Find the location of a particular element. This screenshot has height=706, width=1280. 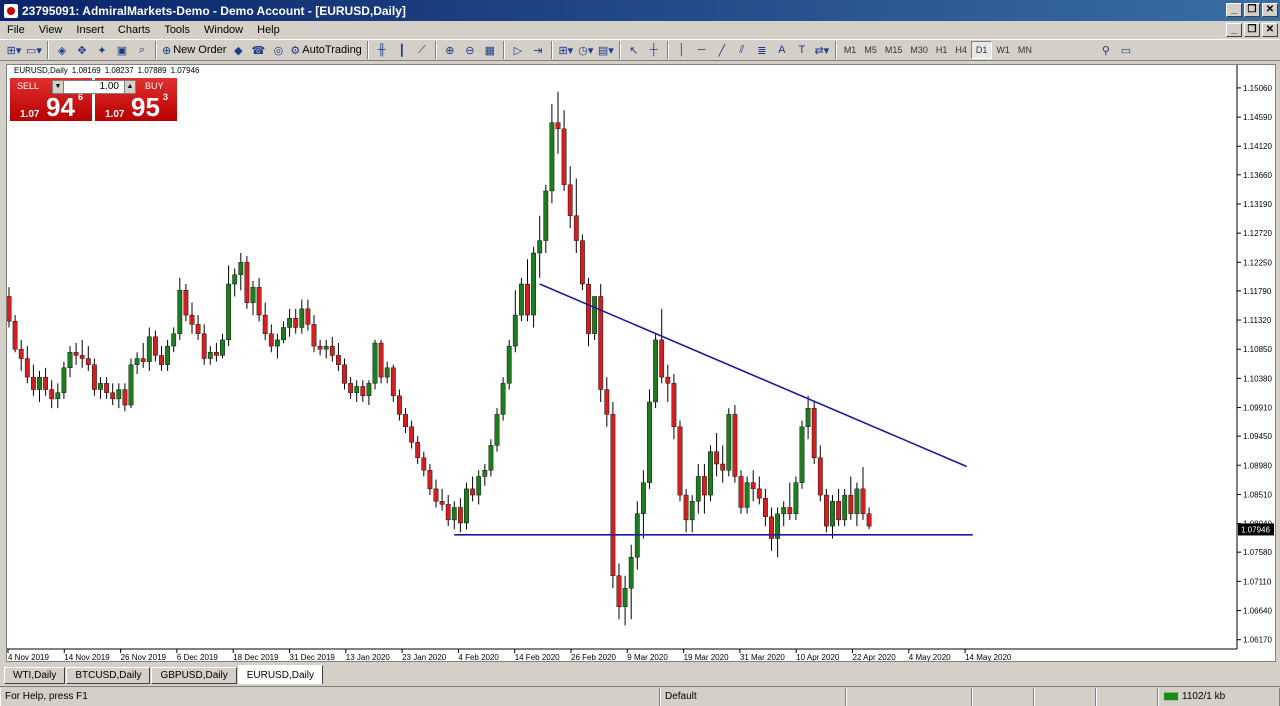

data-window-icon: ✥ is located at coordinates (82, 50).